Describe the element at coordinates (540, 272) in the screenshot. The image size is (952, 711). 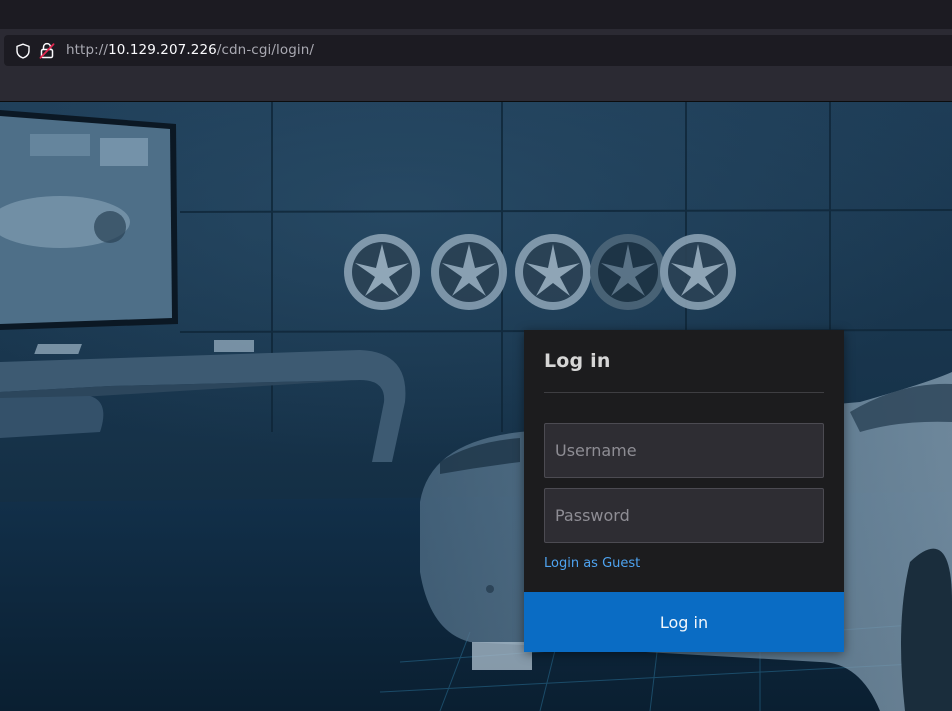
I see `wall-wheels` at that location.